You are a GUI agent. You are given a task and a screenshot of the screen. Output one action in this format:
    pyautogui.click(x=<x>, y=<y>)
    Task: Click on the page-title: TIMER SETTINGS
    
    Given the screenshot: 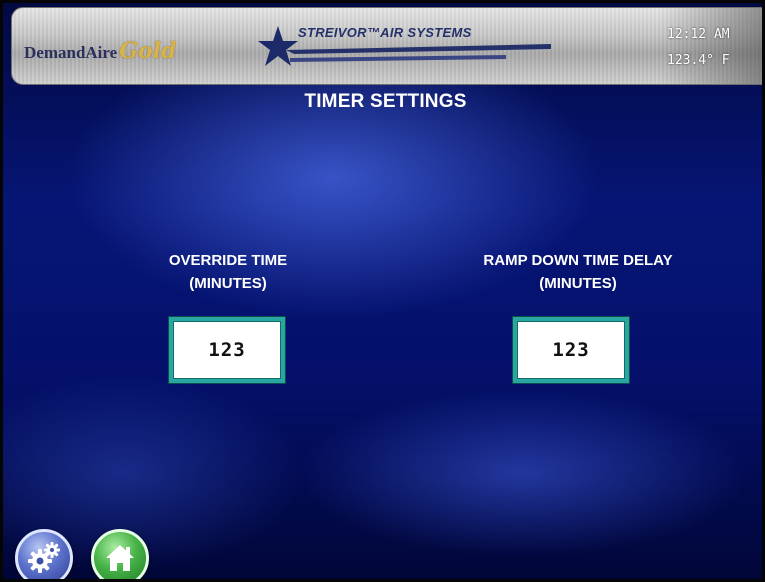 What is the action you would take?
    pyautogui.click(x=385, y=101)
    